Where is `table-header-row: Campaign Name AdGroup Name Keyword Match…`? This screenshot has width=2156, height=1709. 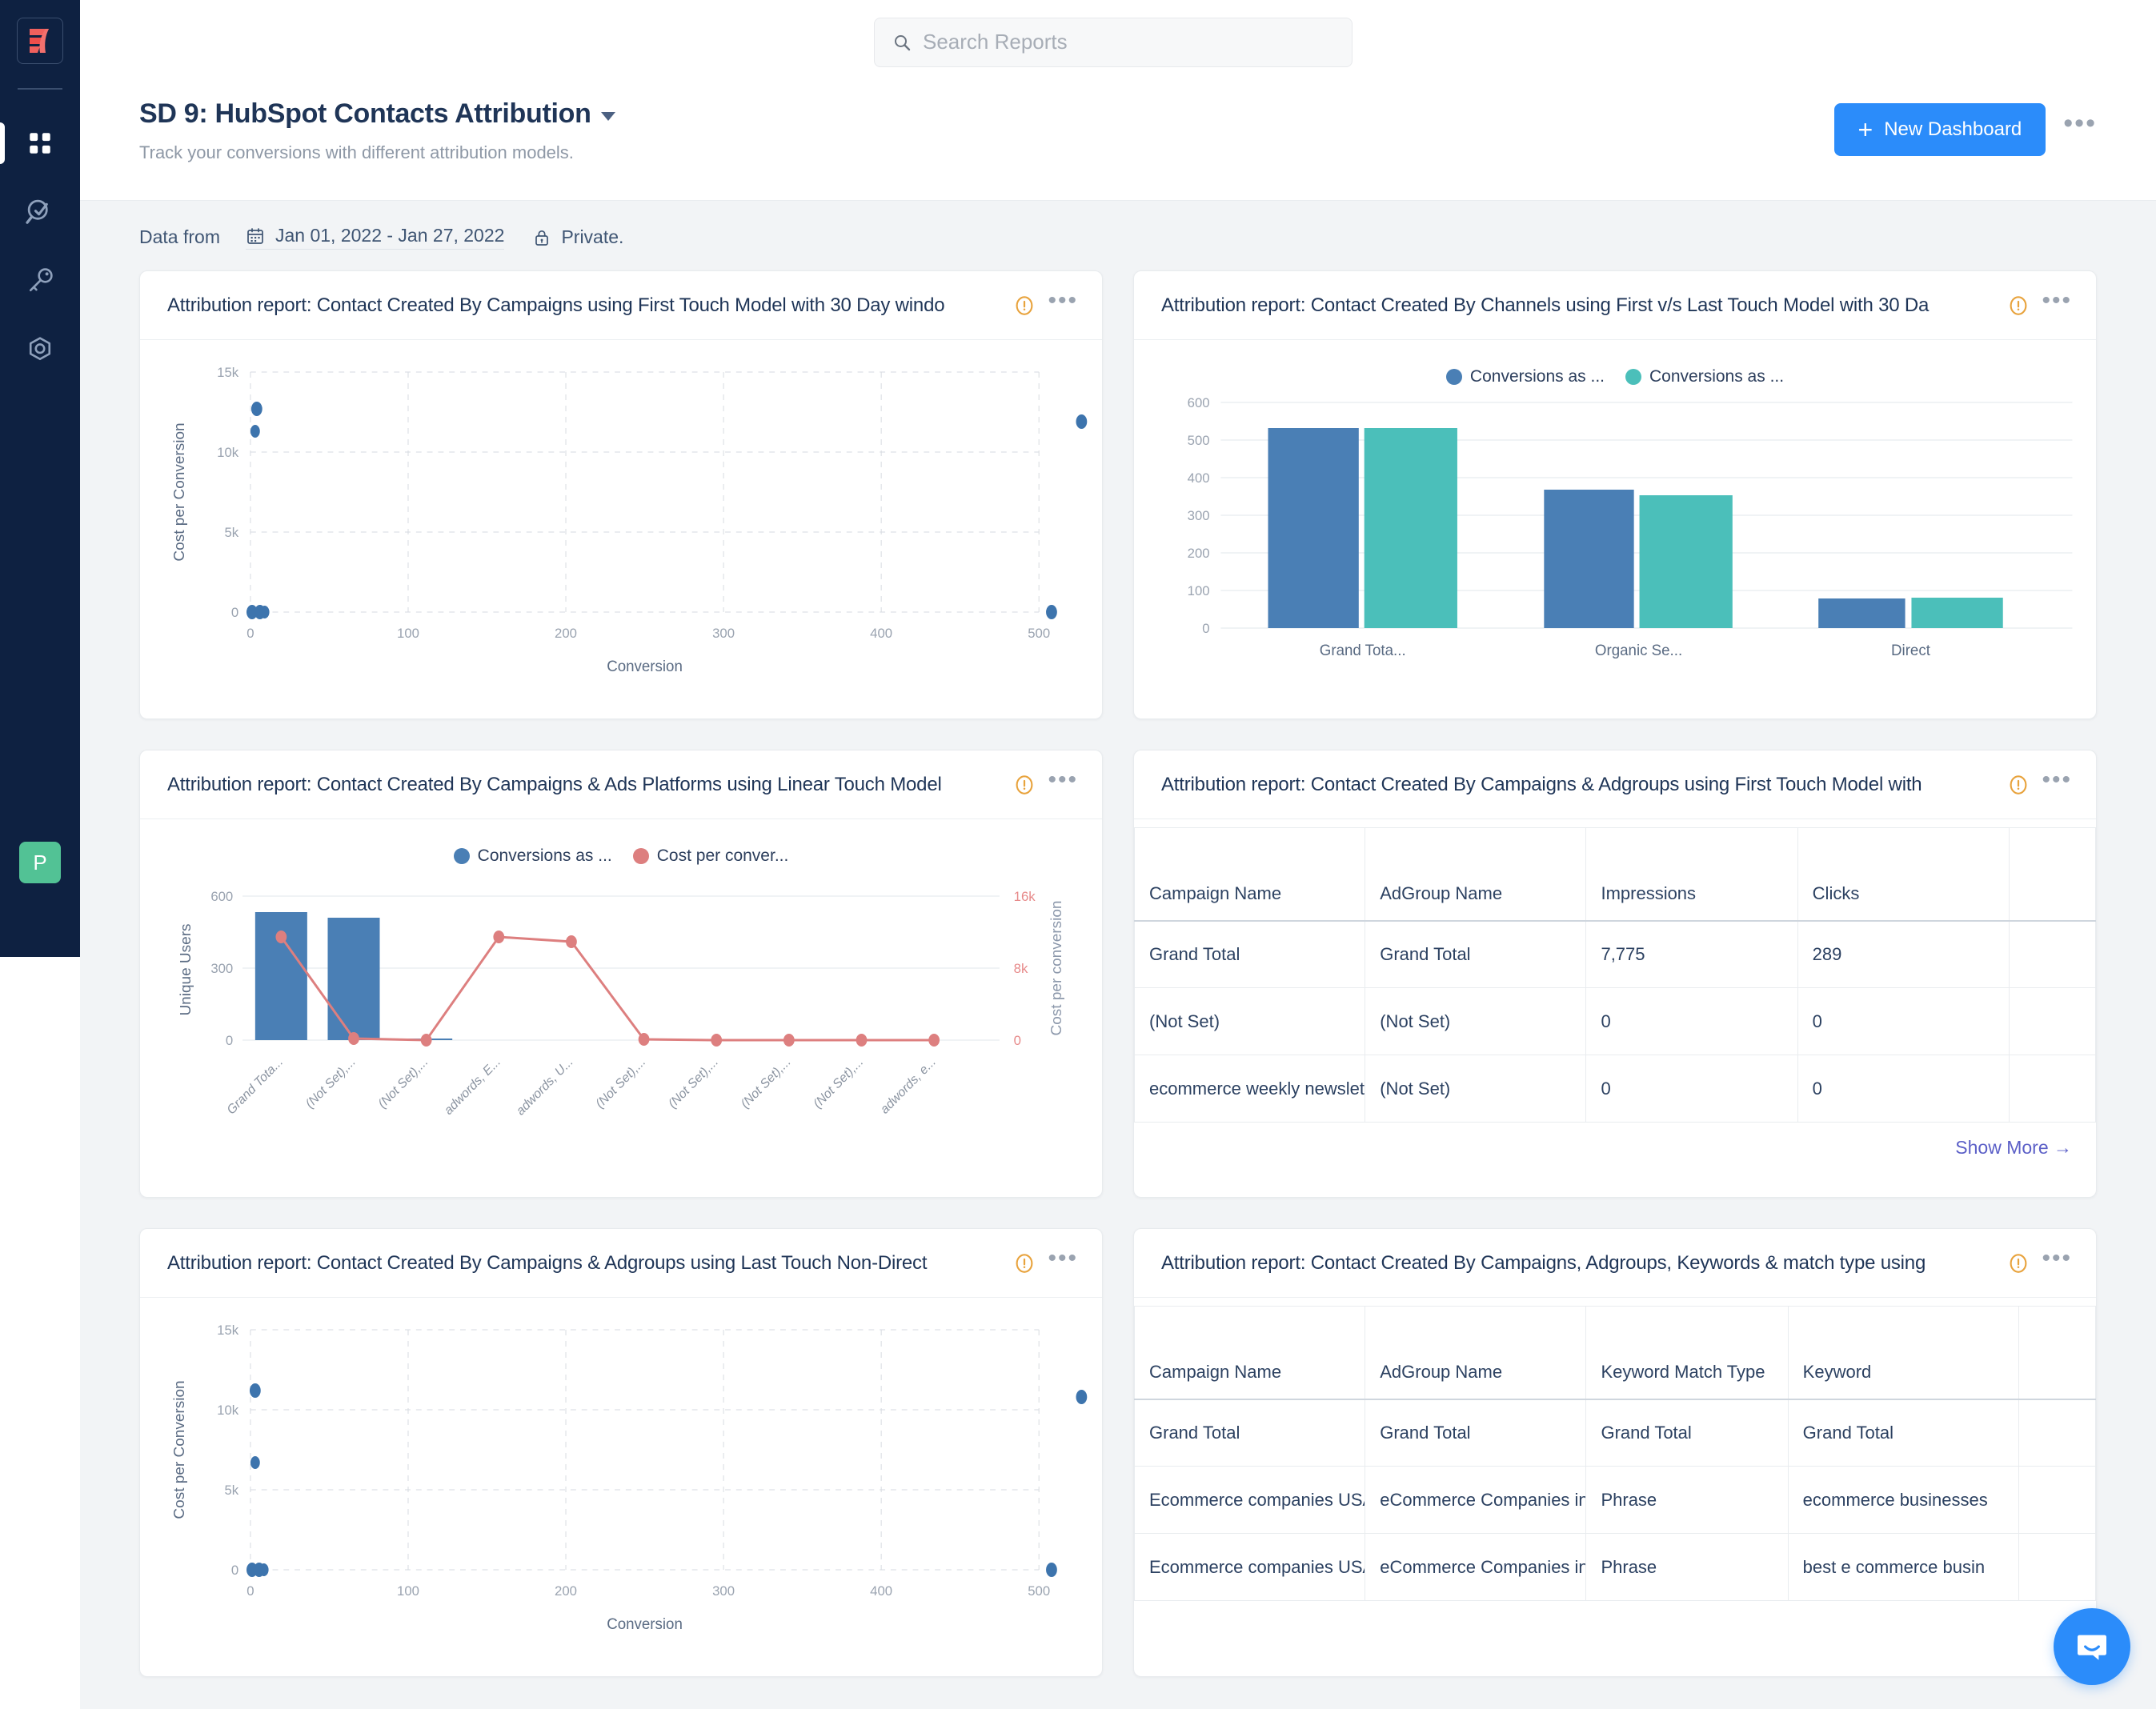 table-header-row: Campaign Name AdGroup Name Keyword Match… is located at coordinates (1615, 1353).